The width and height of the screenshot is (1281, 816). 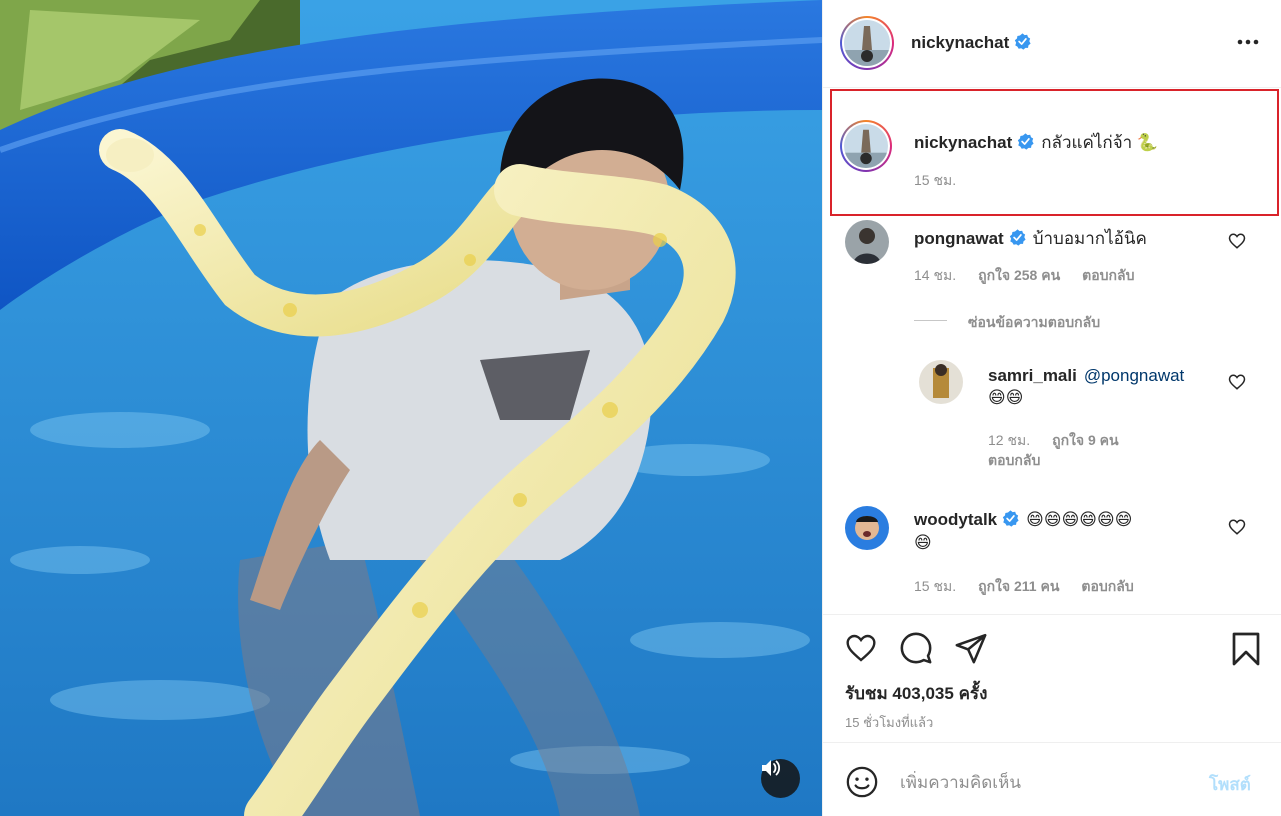 I want to click on view-count-text: รับชม 403,035 ครั้ง, so click(x=916, y=693).